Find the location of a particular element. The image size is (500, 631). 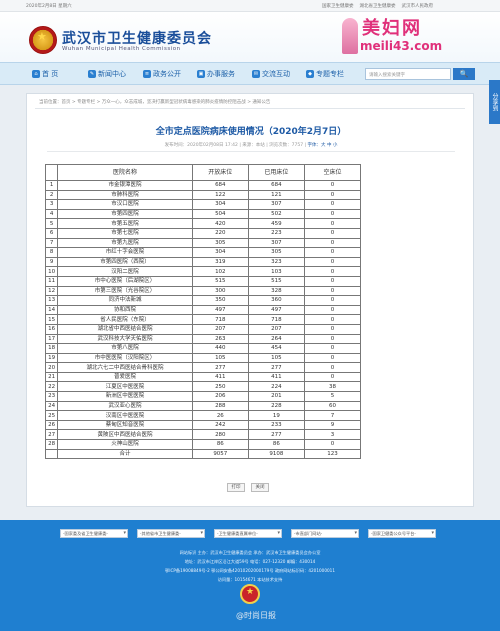

open-beds-cell: 102 is located at coordinates (220, 271).